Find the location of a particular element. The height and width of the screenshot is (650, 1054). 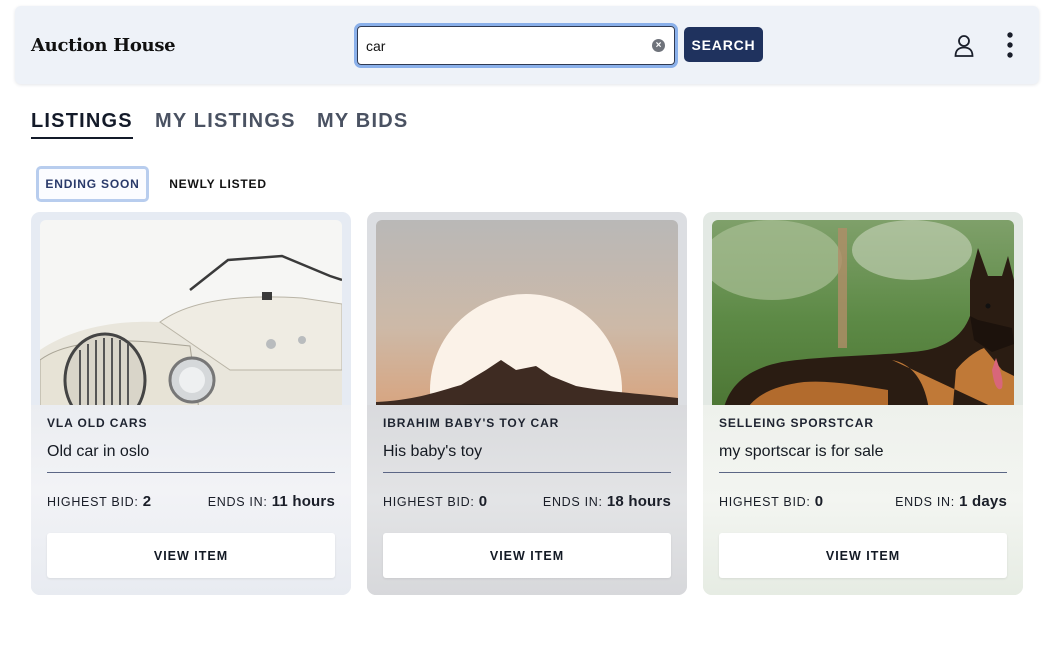

listing-title: His baby's toy is located at coordinates (433, 451).